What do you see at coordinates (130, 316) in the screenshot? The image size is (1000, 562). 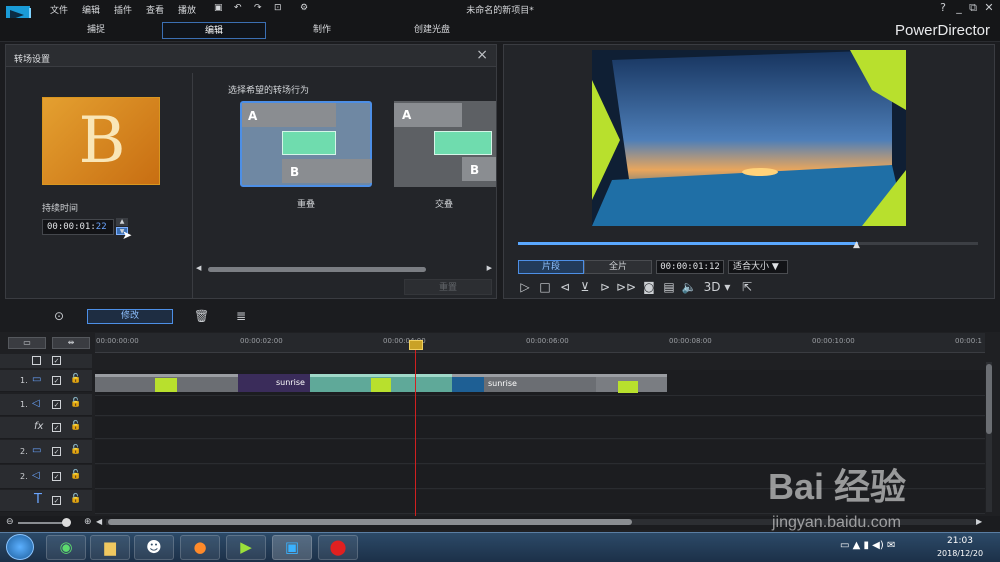 I see `modify-button: 修改` at bounding box center [130, 316].